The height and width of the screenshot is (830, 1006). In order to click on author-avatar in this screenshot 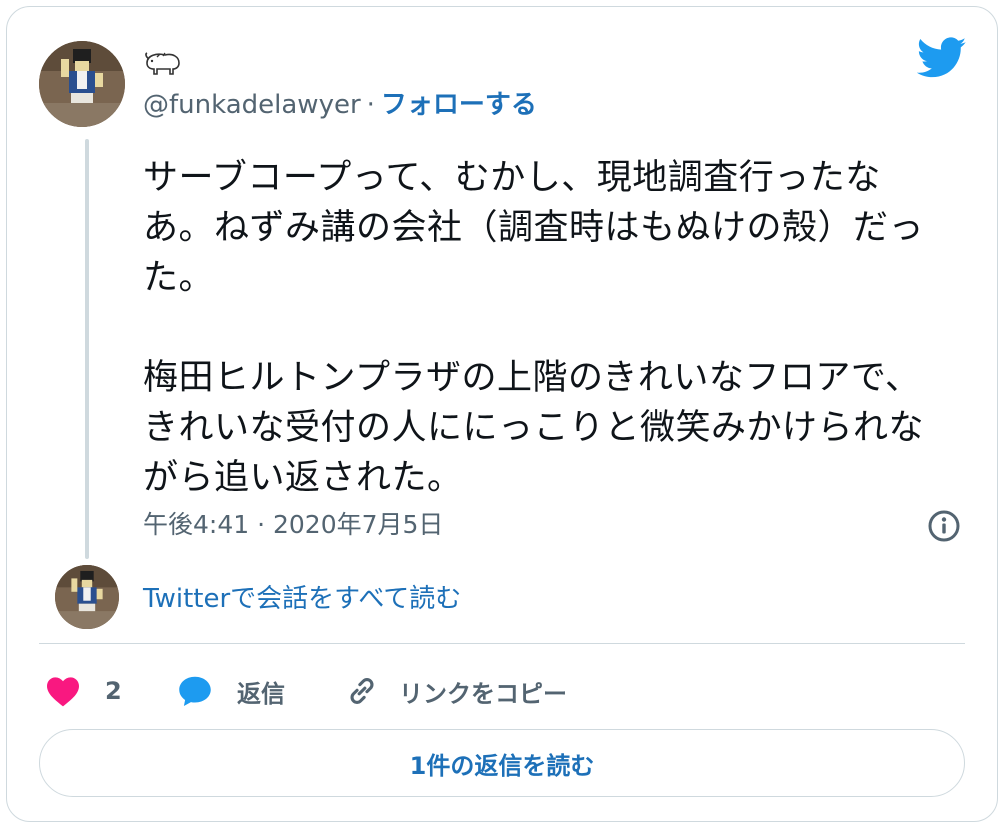, I will do `click(82, 84)`.